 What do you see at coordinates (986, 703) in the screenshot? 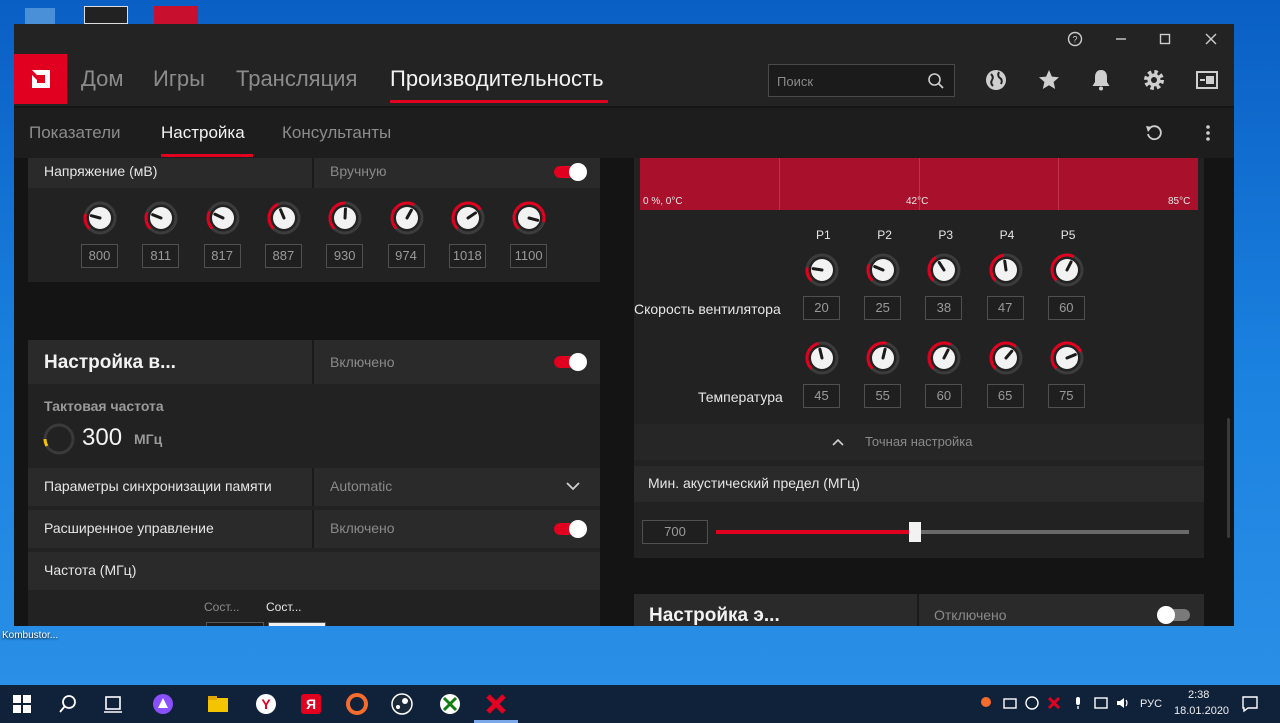
I see `tray-location-icon` at bounding box center [986, 703].